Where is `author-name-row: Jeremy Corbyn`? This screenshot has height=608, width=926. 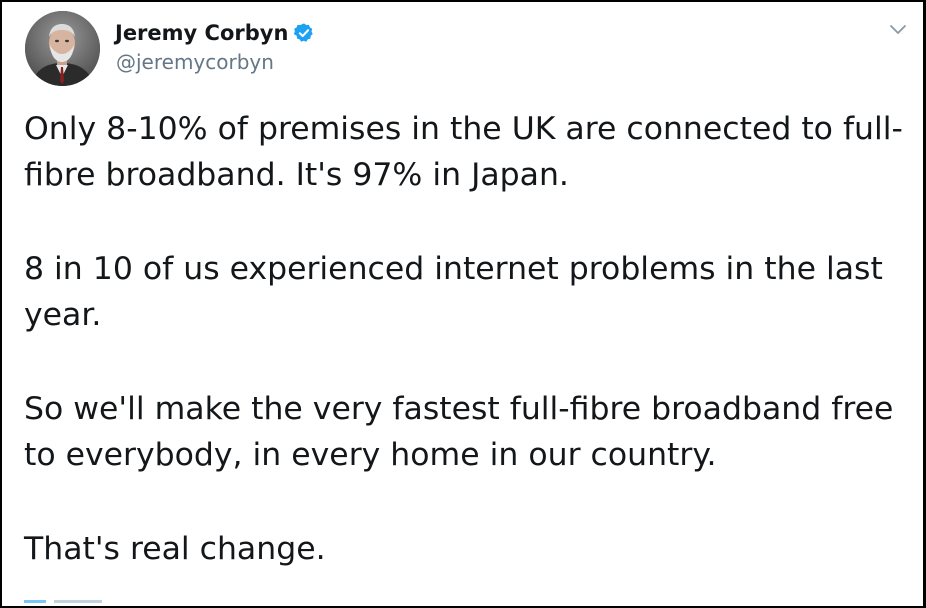 author-name-row: Jeremy Corbyn is located at coordinates (215, 33).